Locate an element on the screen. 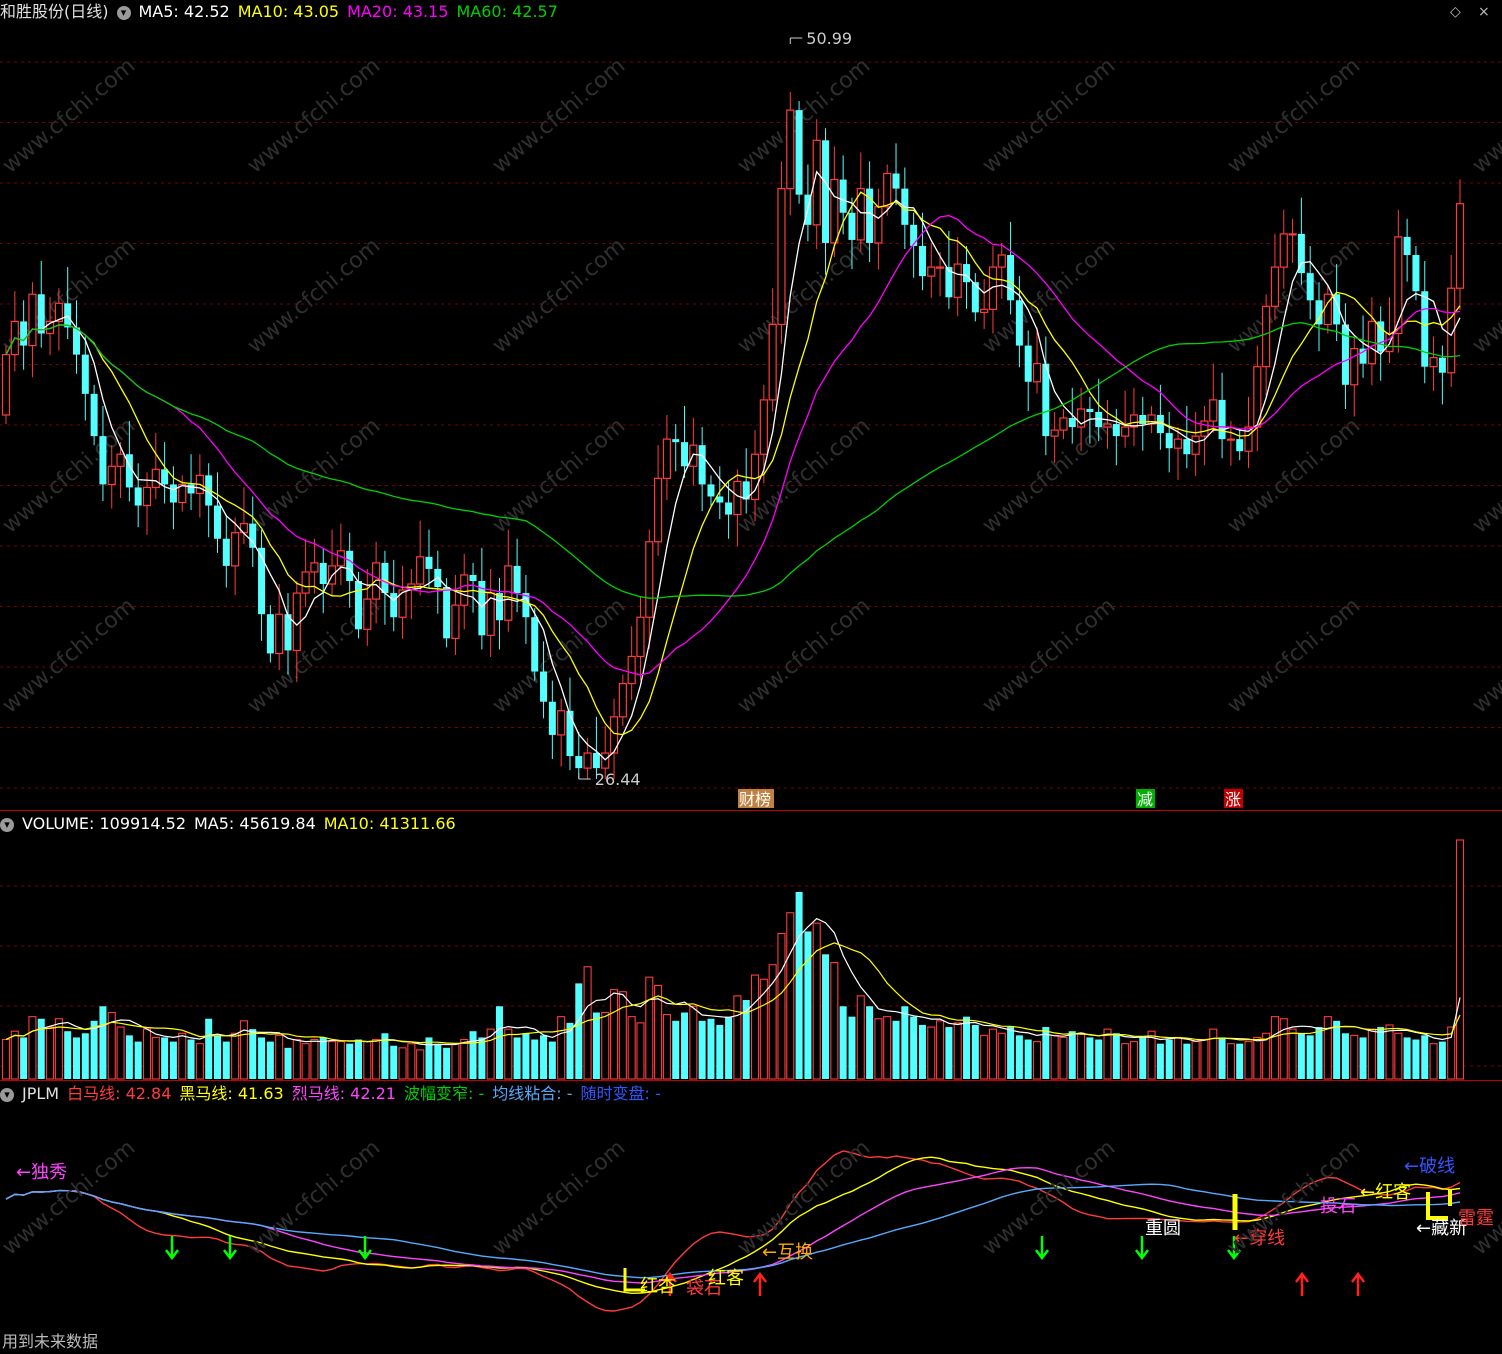  down-arrow-icon is located at coordinates (365, 1248).